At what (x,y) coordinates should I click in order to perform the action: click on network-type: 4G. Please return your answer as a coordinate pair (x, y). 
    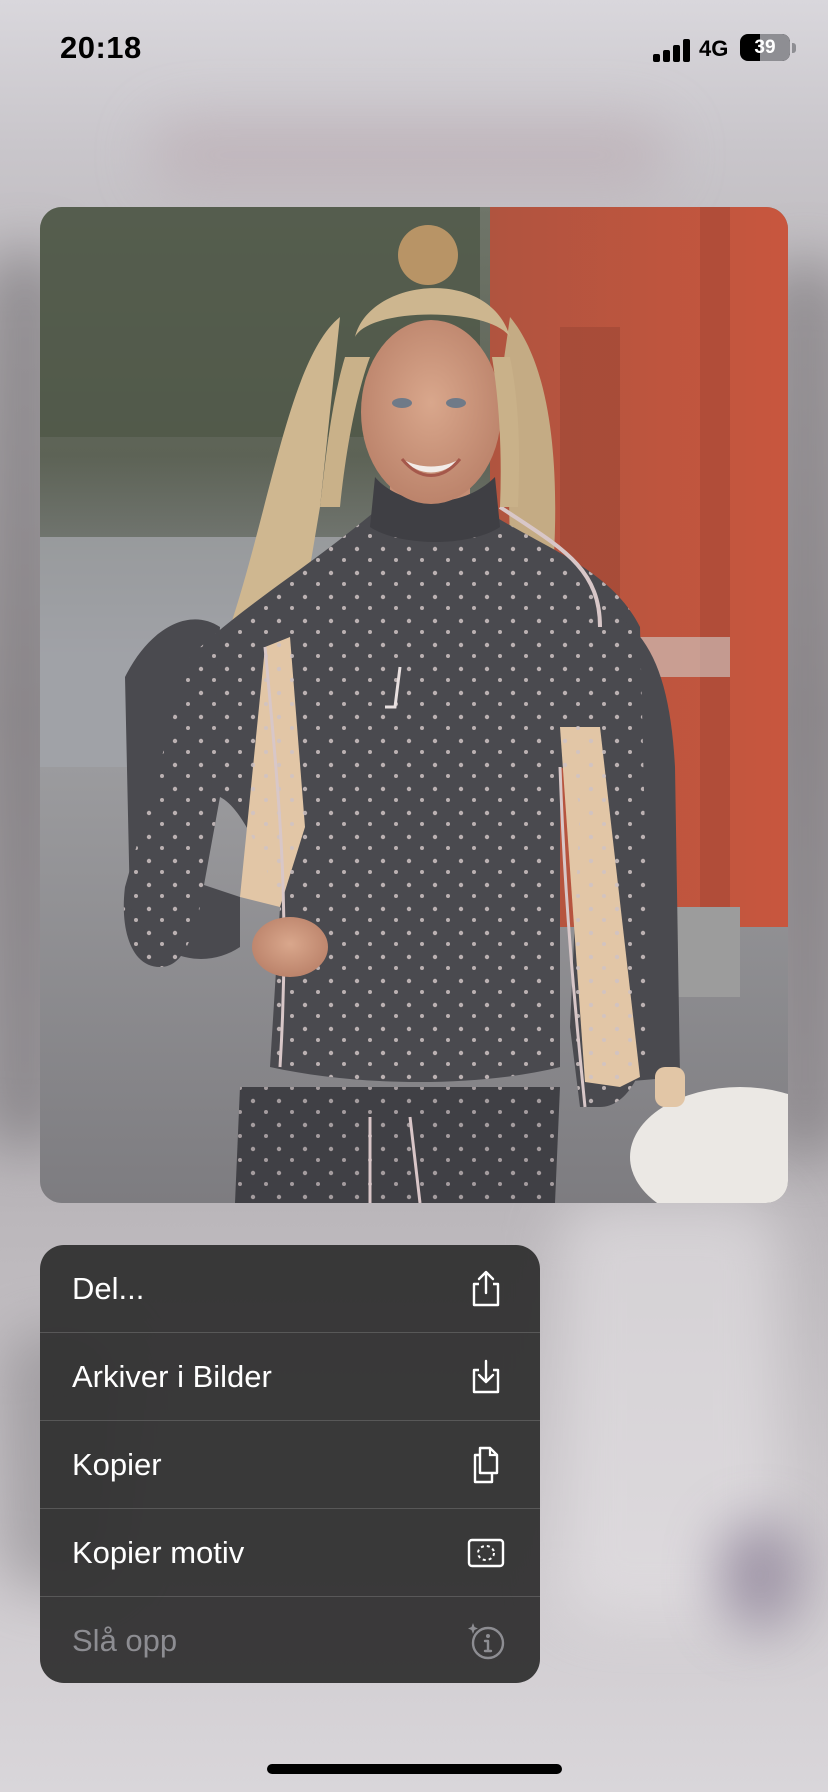
    Looking at the image, I should click on (714, 48).